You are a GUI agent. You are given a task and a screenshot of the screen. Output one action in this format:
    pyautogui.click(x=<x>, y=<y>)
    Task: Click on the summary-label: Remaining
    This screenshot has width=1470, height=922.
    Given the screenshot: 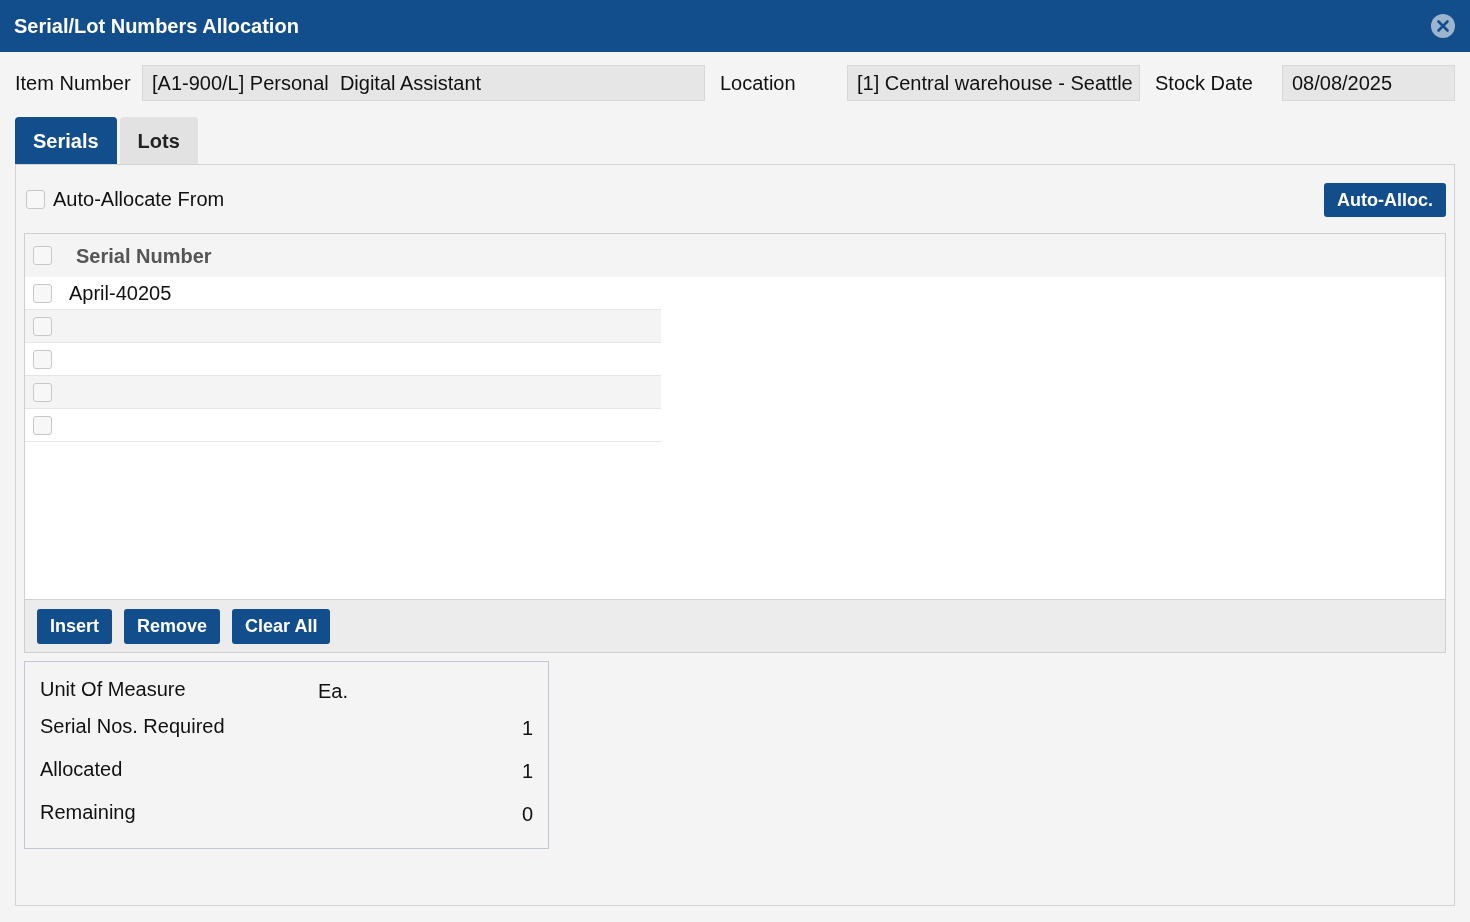 What is the action you would take?
    pyautogui.click(x=88, y=812)
    